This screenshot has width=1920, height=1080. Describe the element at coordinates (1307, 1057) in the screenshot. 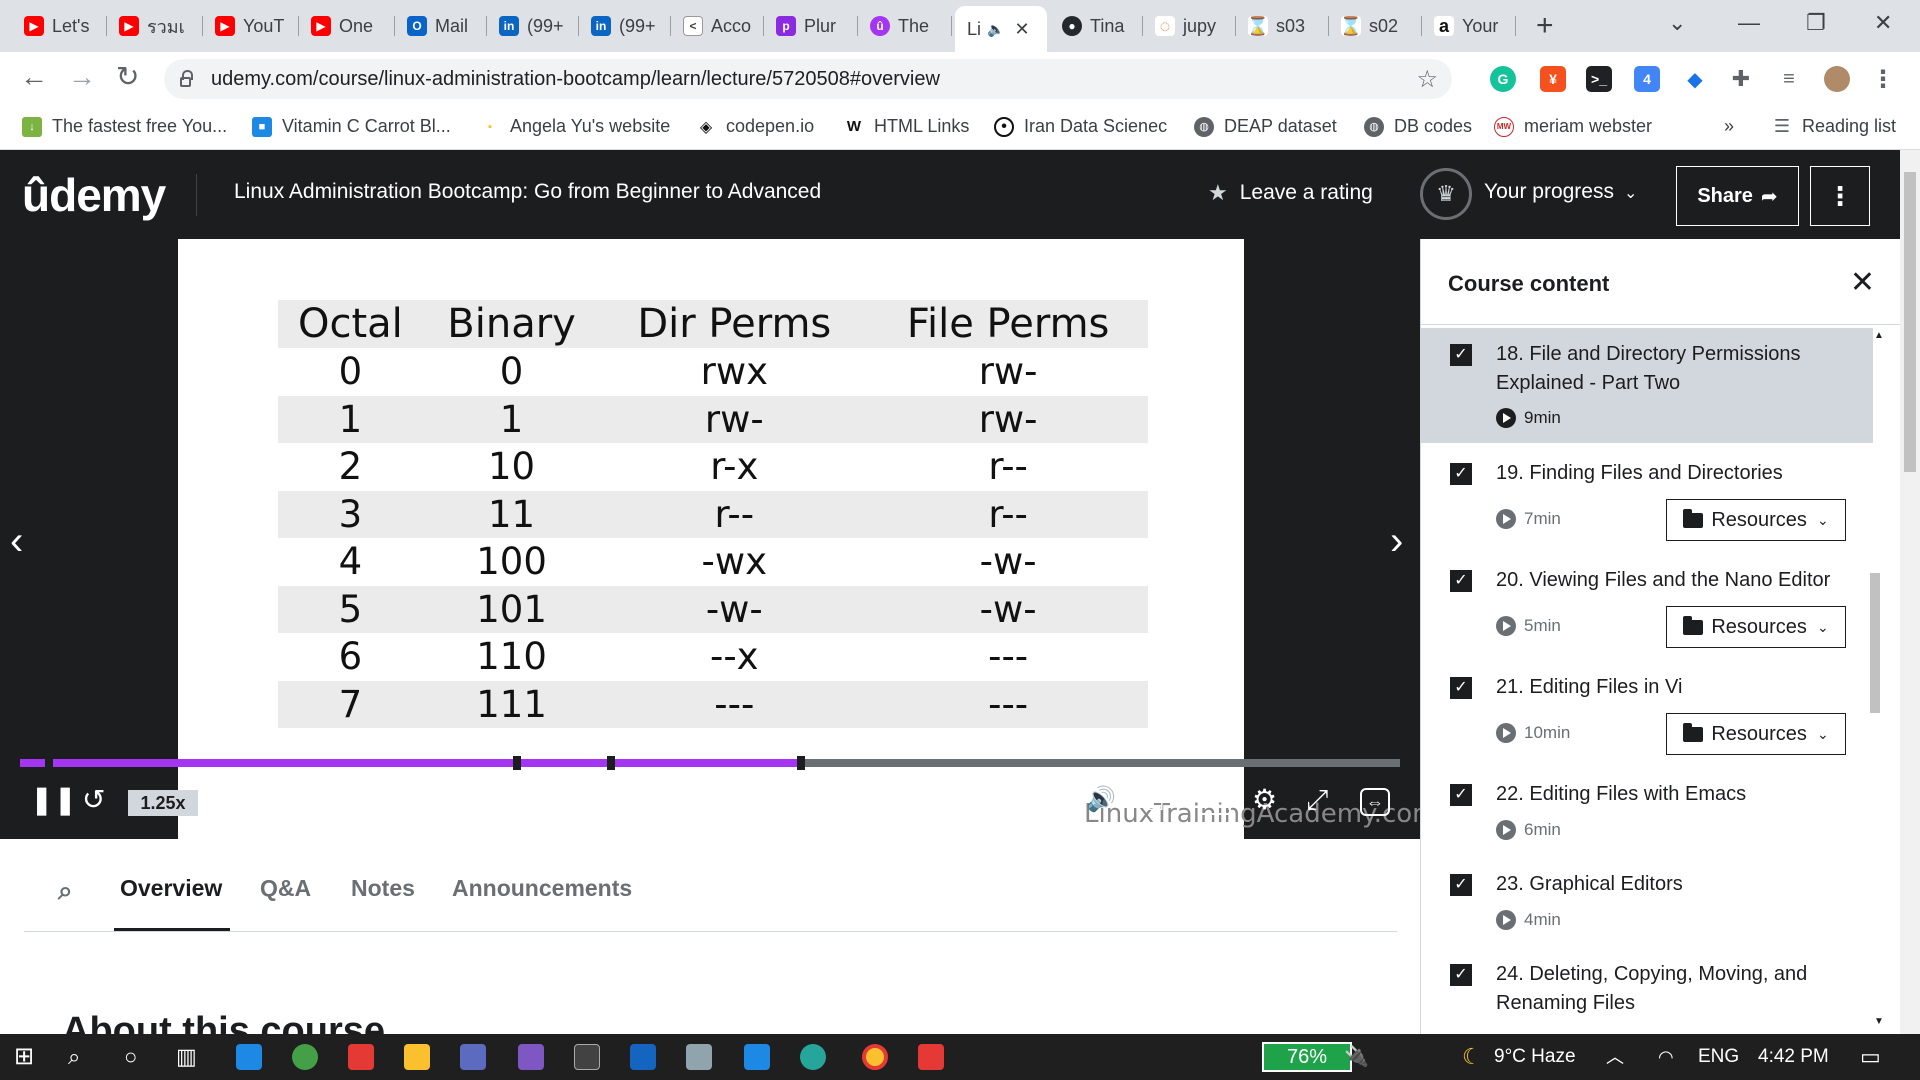

I see `battery-indicator: 76%` at that location.